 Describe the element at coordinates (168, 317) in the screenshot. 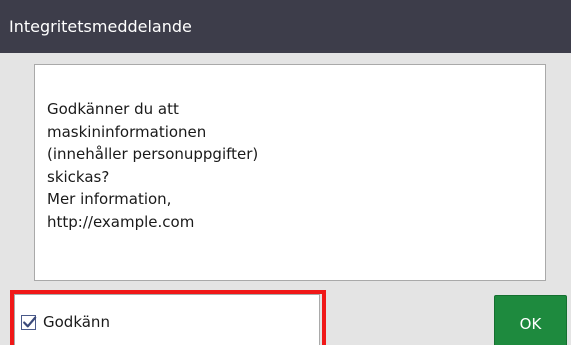

I see `highlight-frame` at that location.